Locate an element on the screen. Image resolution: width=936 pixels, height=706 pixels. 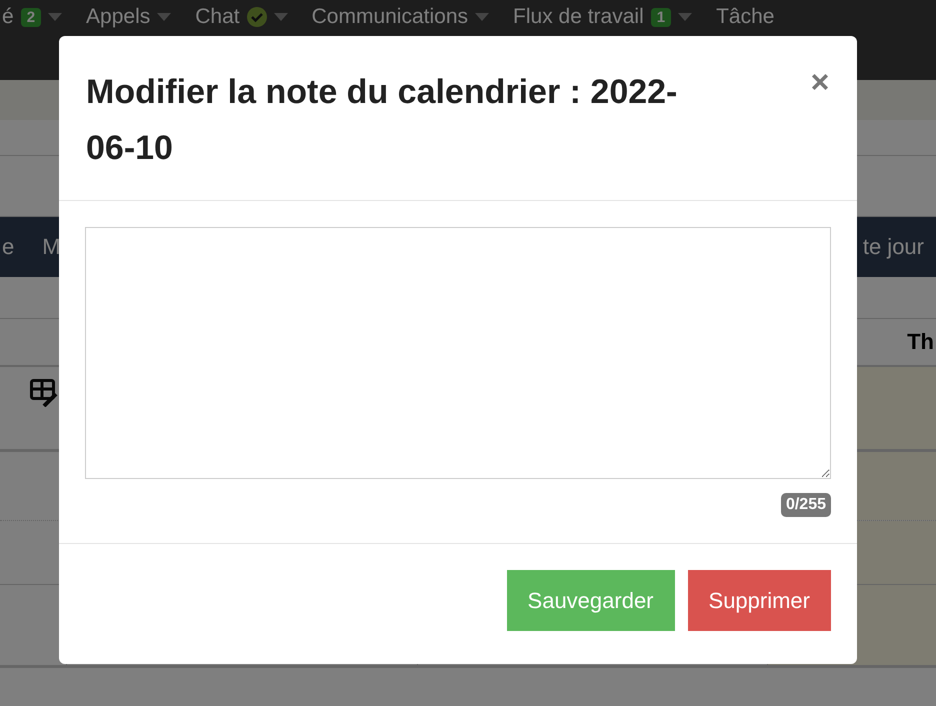
character-counter: 0/255 is located at coordinates (805, 505).